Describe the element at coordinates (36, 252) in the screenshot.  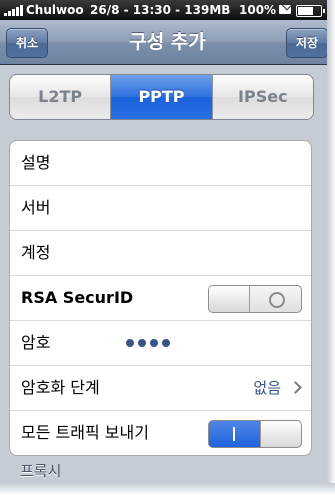
I see `account-label: 계정` at that location.